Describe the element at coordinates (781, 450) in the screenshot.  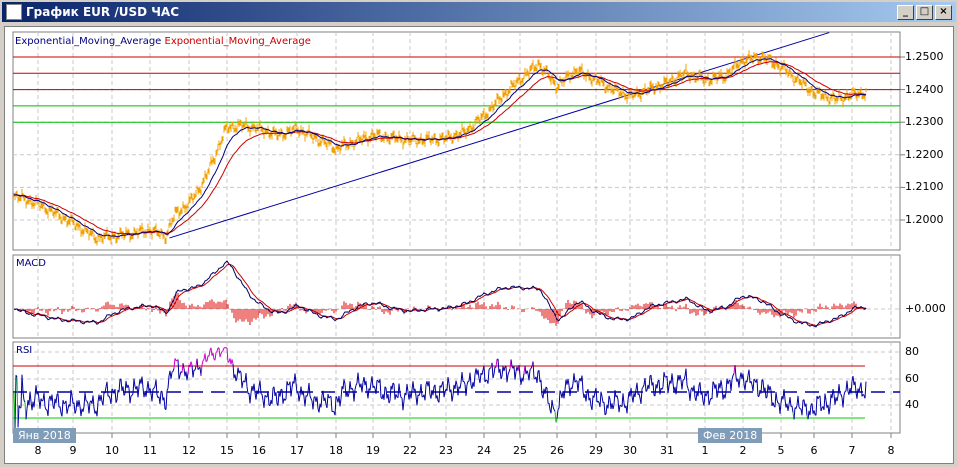
I see `x-tick-label: 5` at that location.